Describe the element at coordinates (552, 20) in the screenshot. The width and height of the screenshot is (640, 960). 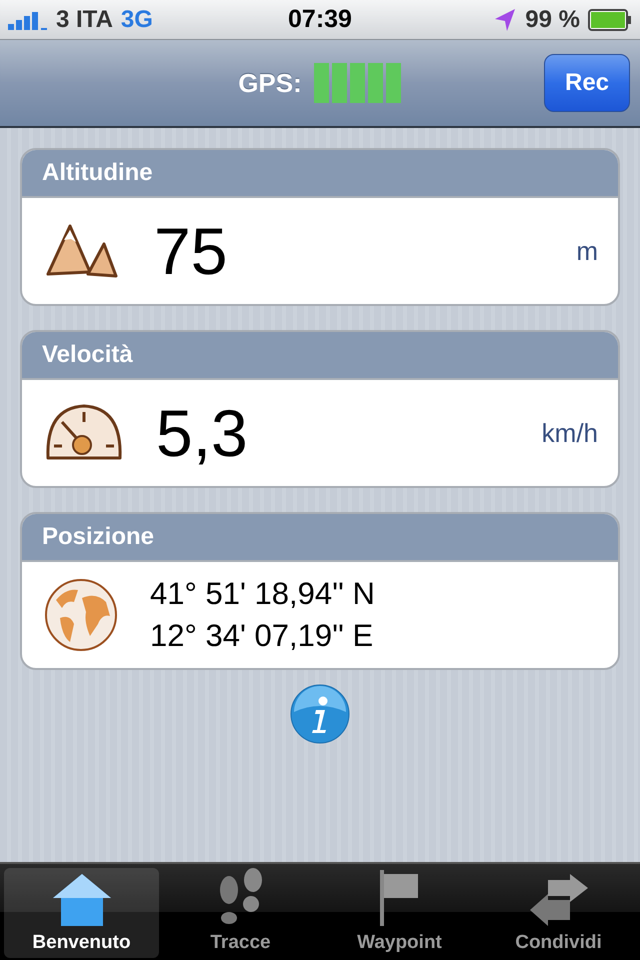
I see `battery-percent: 99 %` at that location.